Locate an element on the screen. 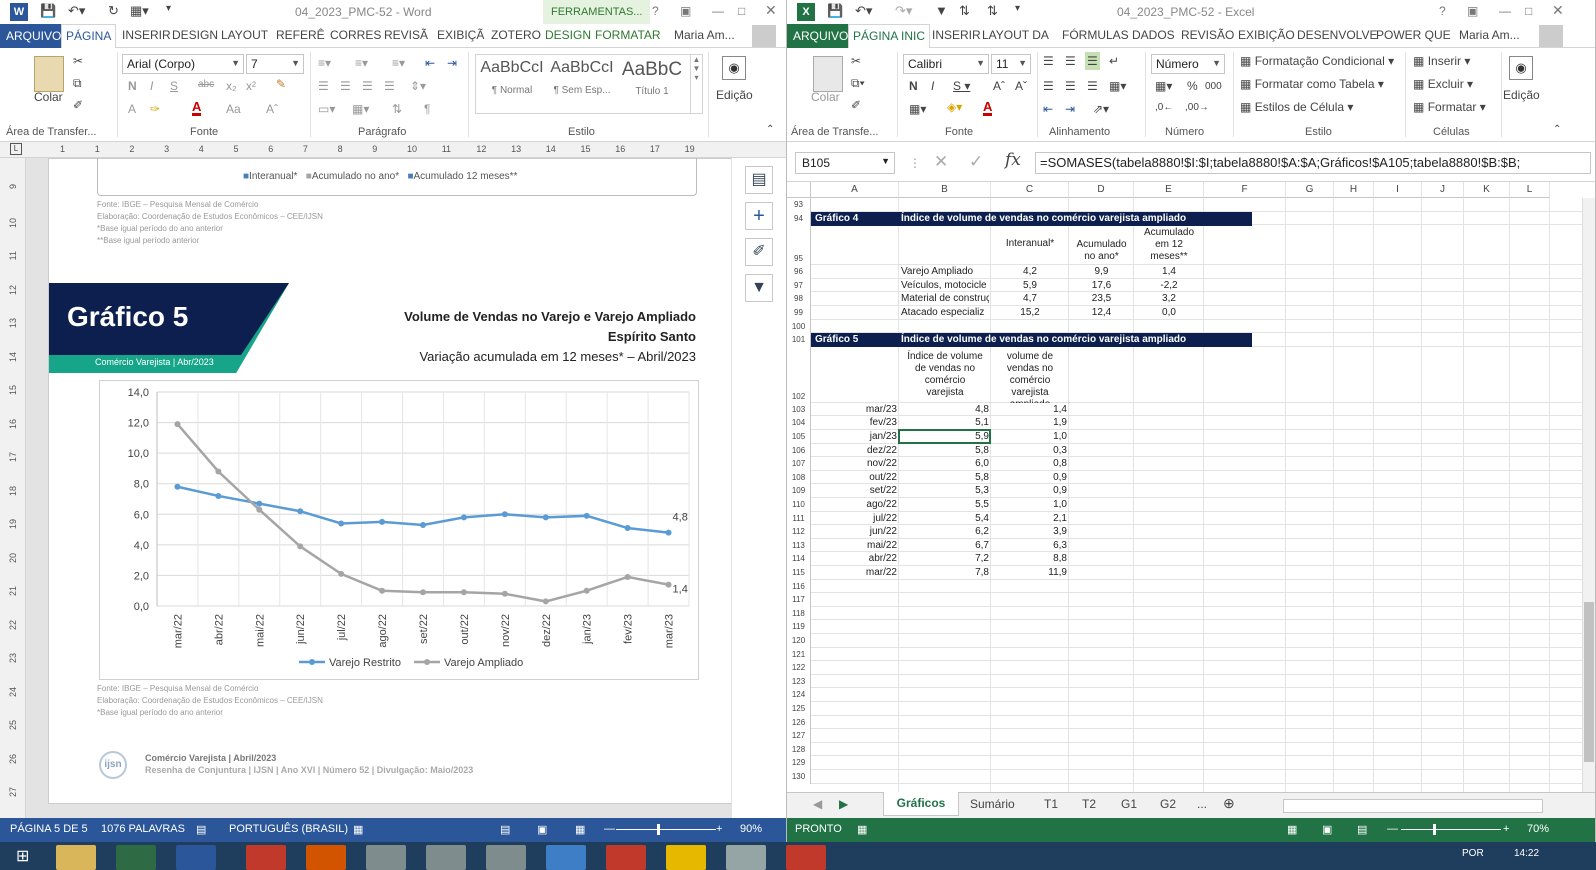 Image resolution: width=1596 pixels, height=870 pixels. delete-cells-button: ▦ Excluir ▾ is located at coordinates (1443, 84).